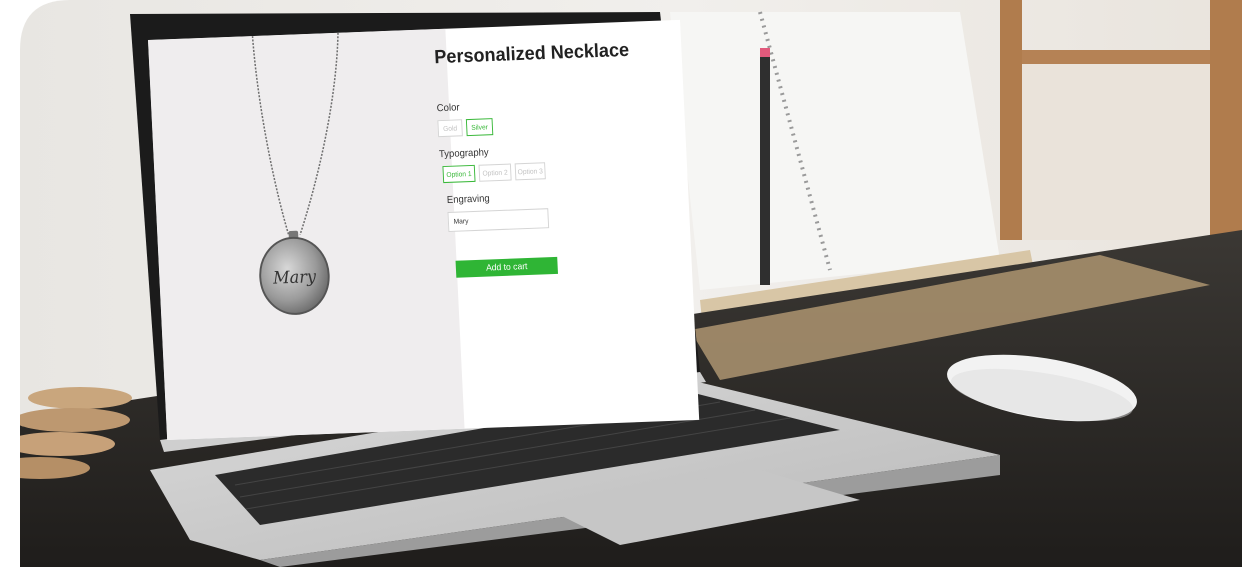 The image size is (1242, 567). What do you see at coordinates (507, 267) in the screenshot?
I see `add-to-cart-button: Add to cart` at bounding box center [507, 267].